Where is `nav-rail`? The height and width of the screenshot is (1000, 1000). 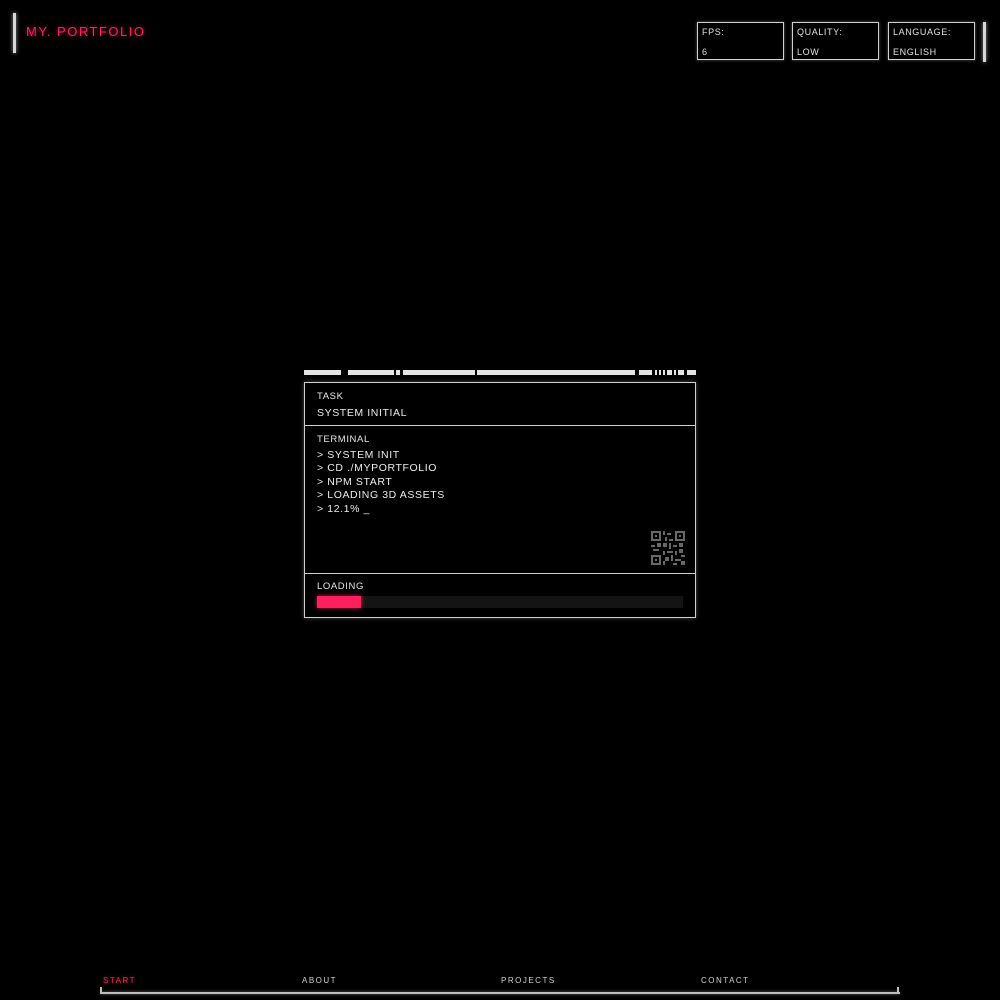
nav-rail is located at coordinates (500, 993).